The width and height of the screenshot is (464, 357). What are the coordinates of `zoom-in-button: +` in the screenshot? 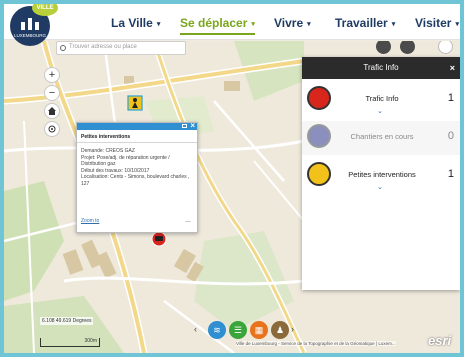 It's located at (52, 75).